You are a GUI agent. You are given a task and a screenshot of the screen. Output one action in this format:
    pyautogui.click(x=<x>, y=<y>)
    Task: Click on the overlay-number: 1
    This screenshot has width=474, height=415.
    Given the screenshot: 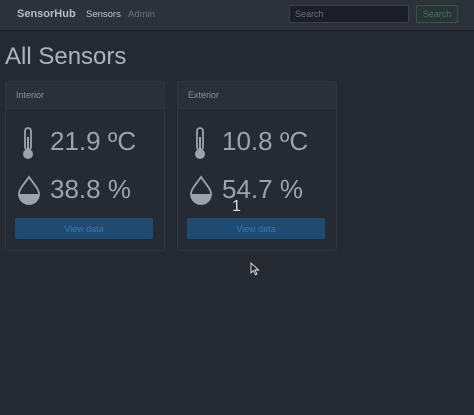 What is the action you would take?
    pyautogui.click(x=236, y=206)
    